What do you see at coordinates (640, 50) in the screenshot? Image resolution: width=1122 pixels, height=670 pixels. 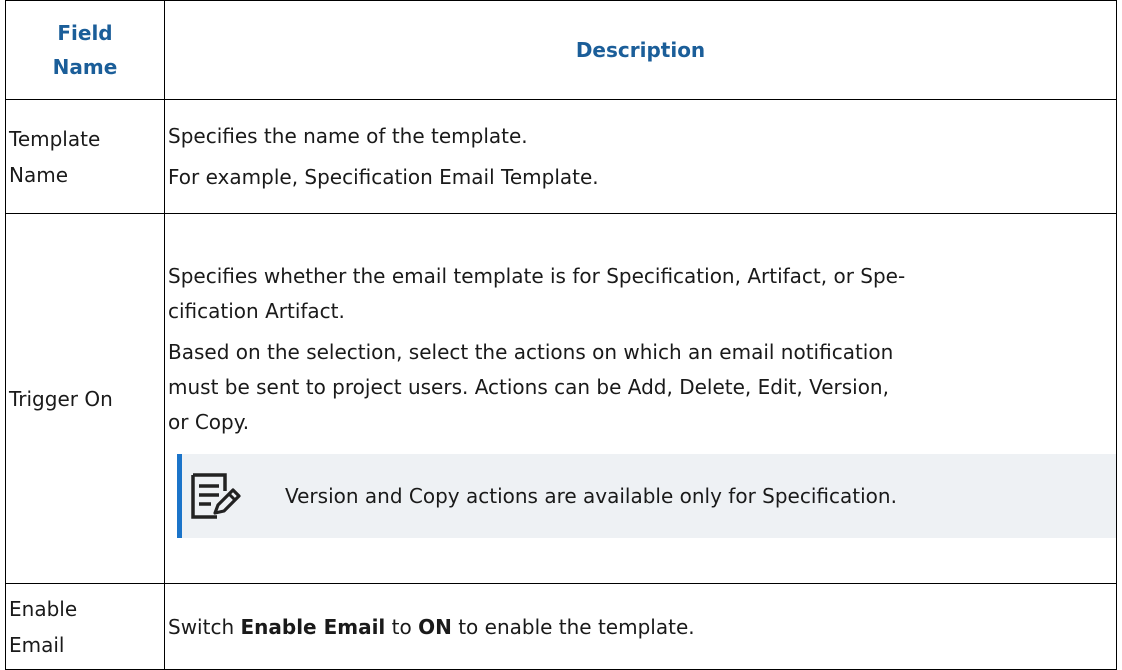 I see `description-header: Description` at bounding box center [640, 50].